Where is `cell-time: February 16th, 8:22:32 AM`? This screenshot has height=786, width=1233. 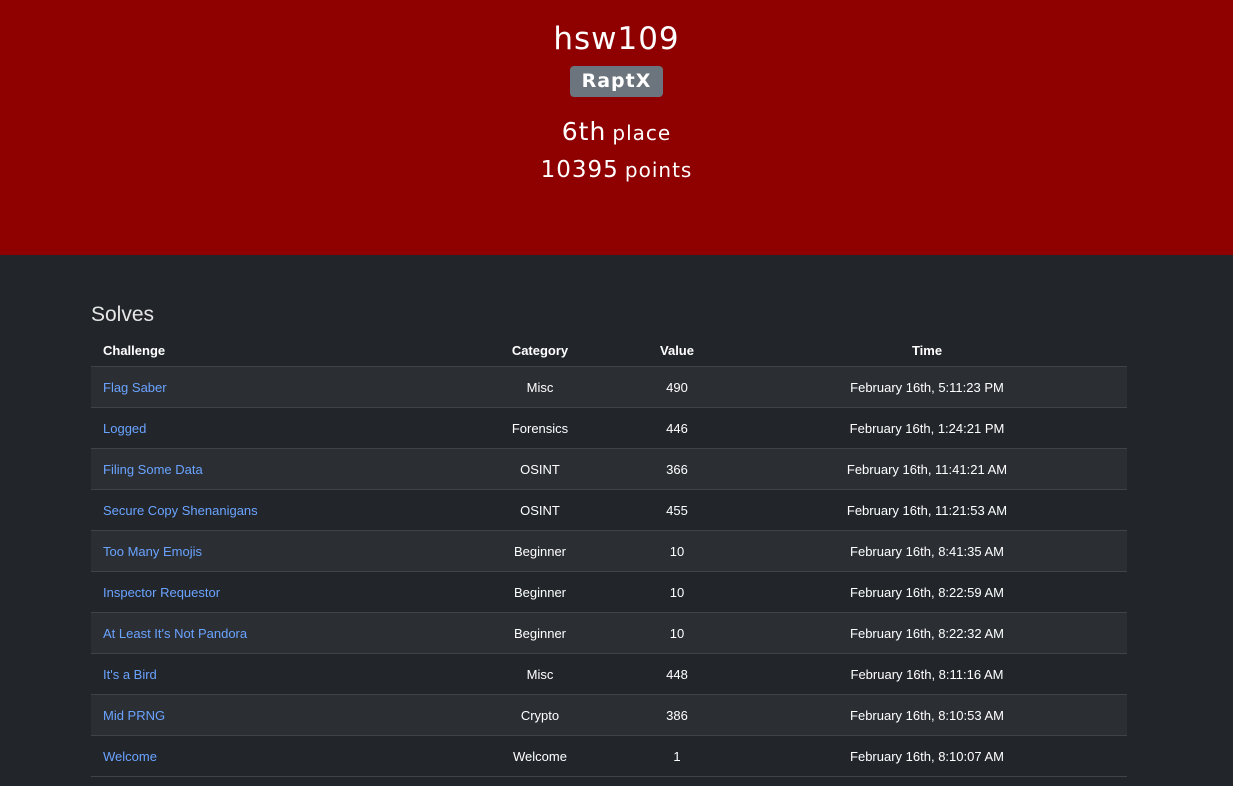
cell-time: February 16th, 8:22:32 AM is located at coordinates (927, 633).